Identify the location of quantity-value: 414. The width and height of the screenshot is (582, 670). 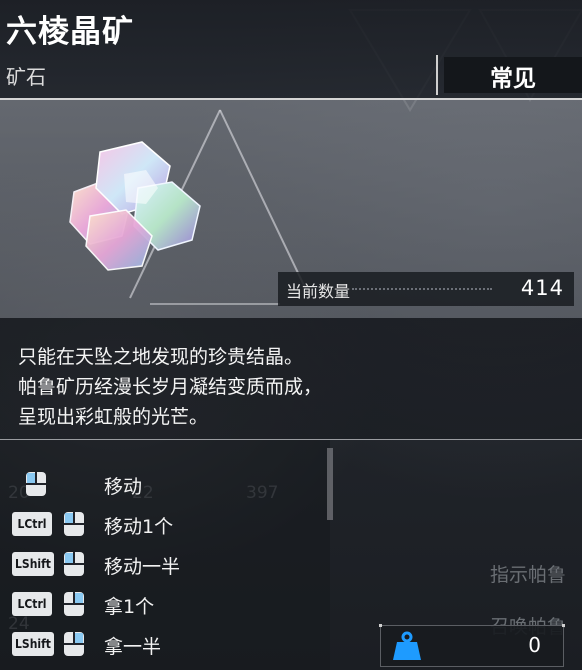
(542, 288).